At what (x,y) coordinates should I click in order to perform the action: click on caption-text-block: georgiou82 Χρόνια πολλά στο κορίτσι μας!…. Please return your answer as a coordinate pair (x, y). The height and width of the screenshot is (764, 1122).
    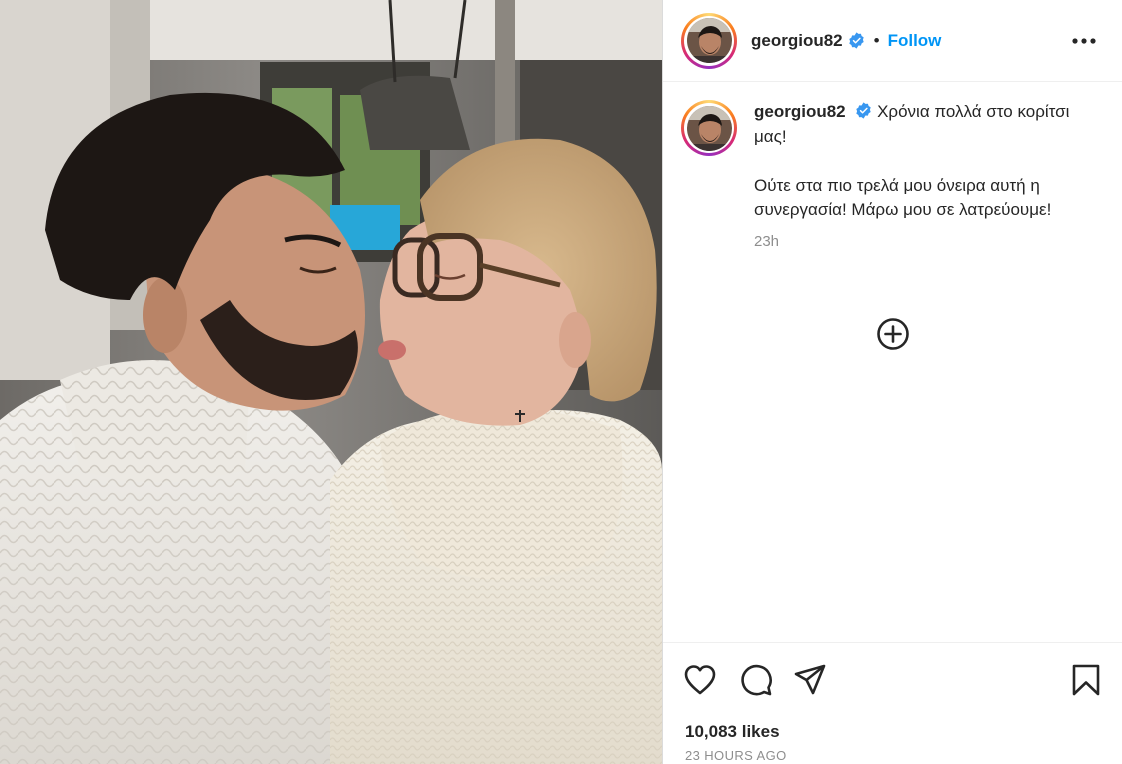
    Looking at the image, I should click on (924, 177).